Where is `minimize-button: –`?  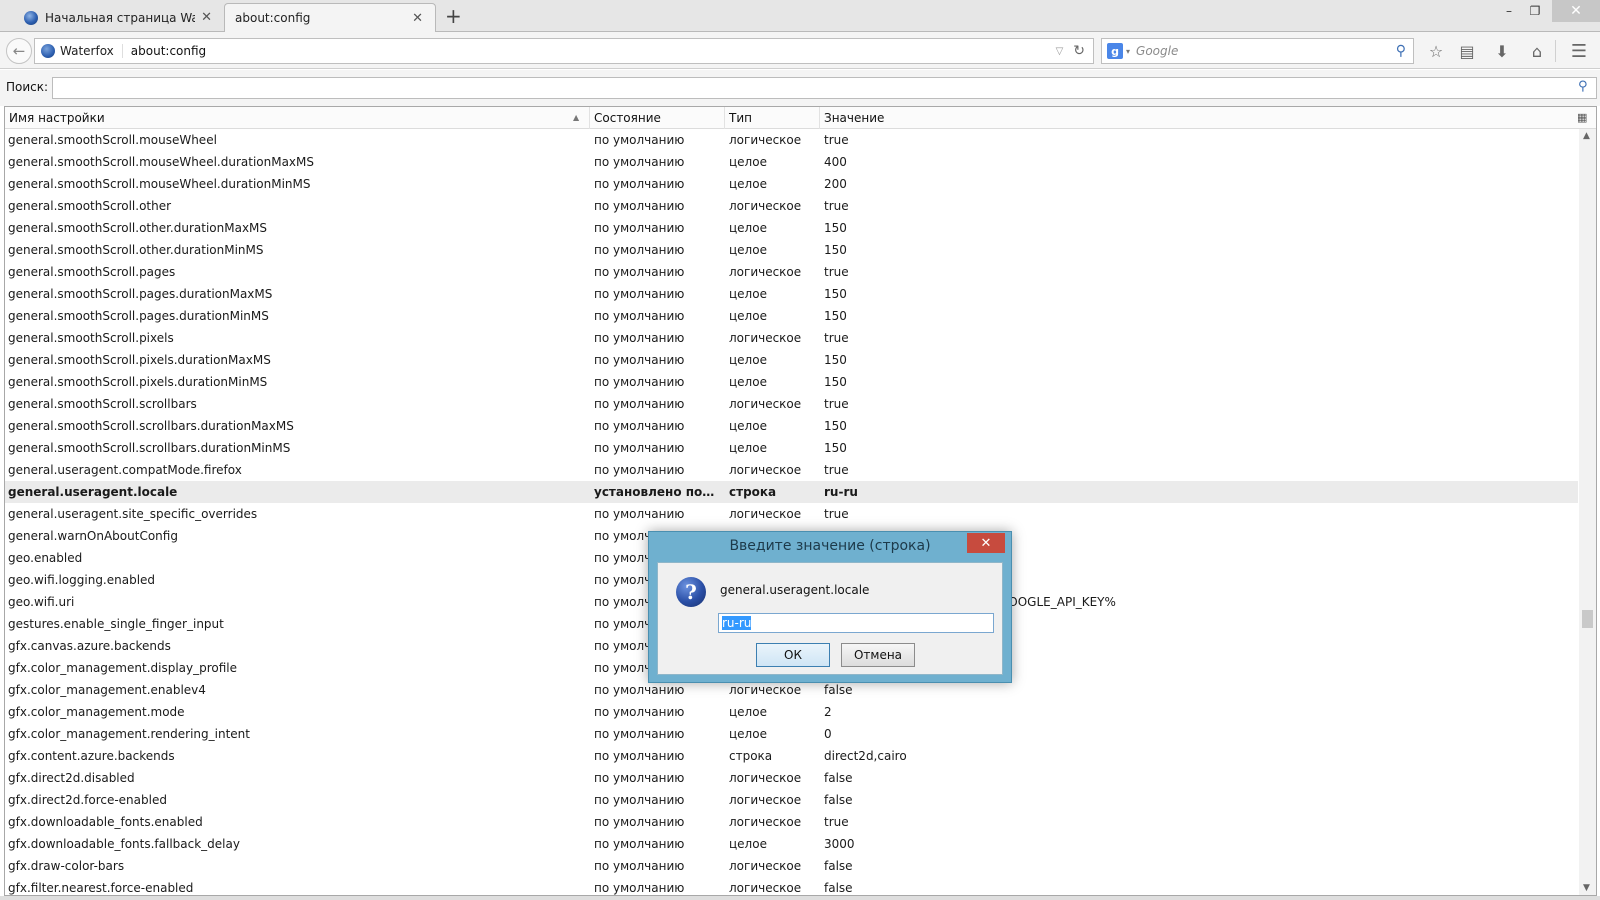
minimize-button: – is located at coordinates (1509, 11).